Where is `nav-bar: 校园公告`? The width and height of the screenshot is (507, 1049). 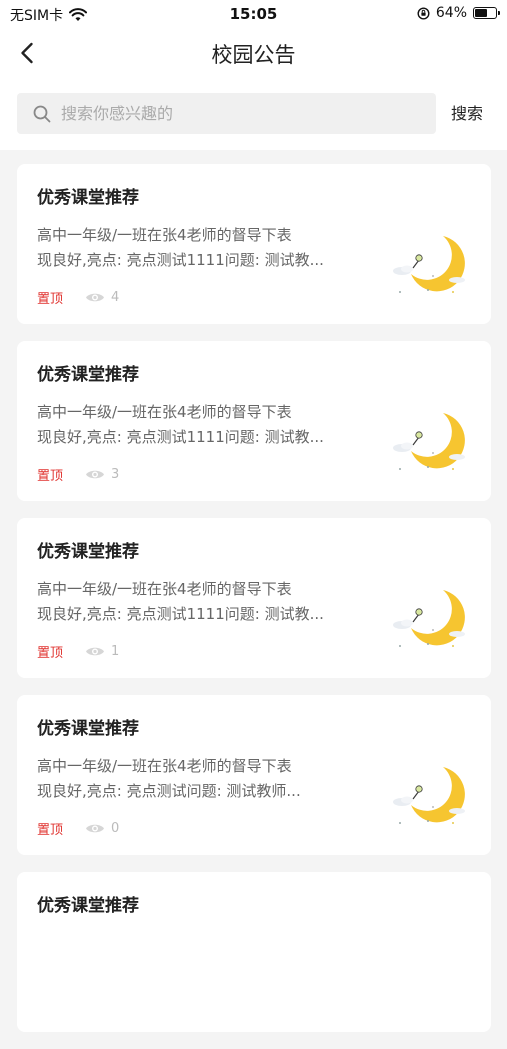
nav-bar: 校园公告 is located at coordinates (253, 53).